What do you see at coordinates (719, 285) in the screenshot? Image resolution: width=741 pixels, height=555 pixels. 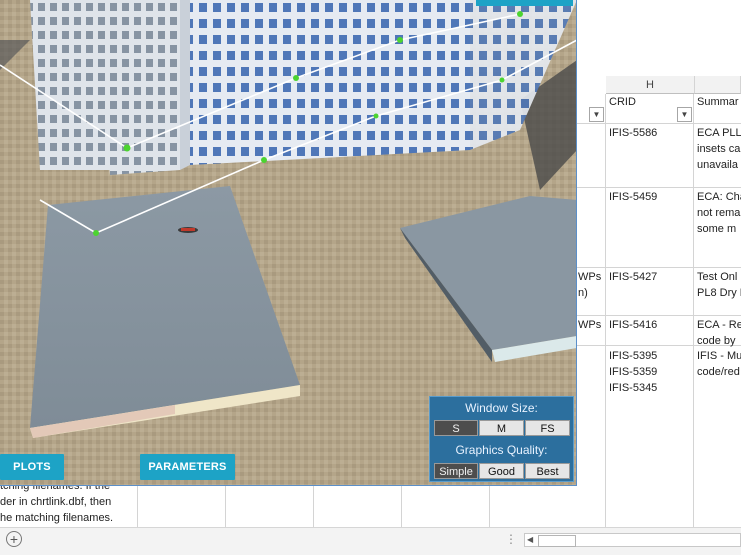 I see `cell-summary-3: Test Onl PL8 Dry R` at bounding box center [719, 285].